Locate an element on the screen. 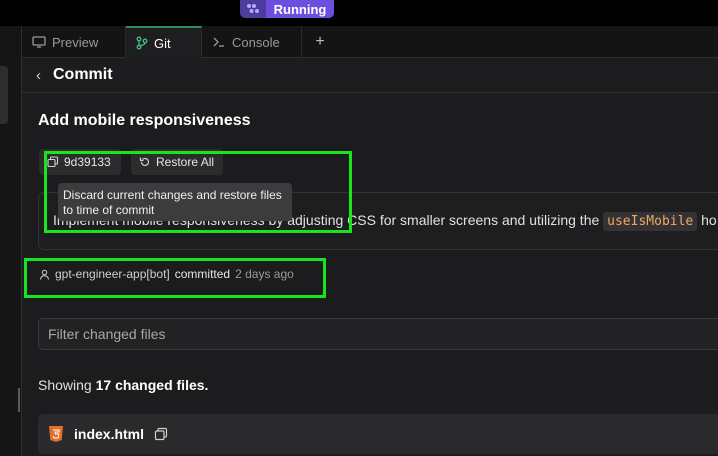 Image resolution: width=718 pixels, height=456 pixels. highlight-box-restore is located at coordinates (198, 192).